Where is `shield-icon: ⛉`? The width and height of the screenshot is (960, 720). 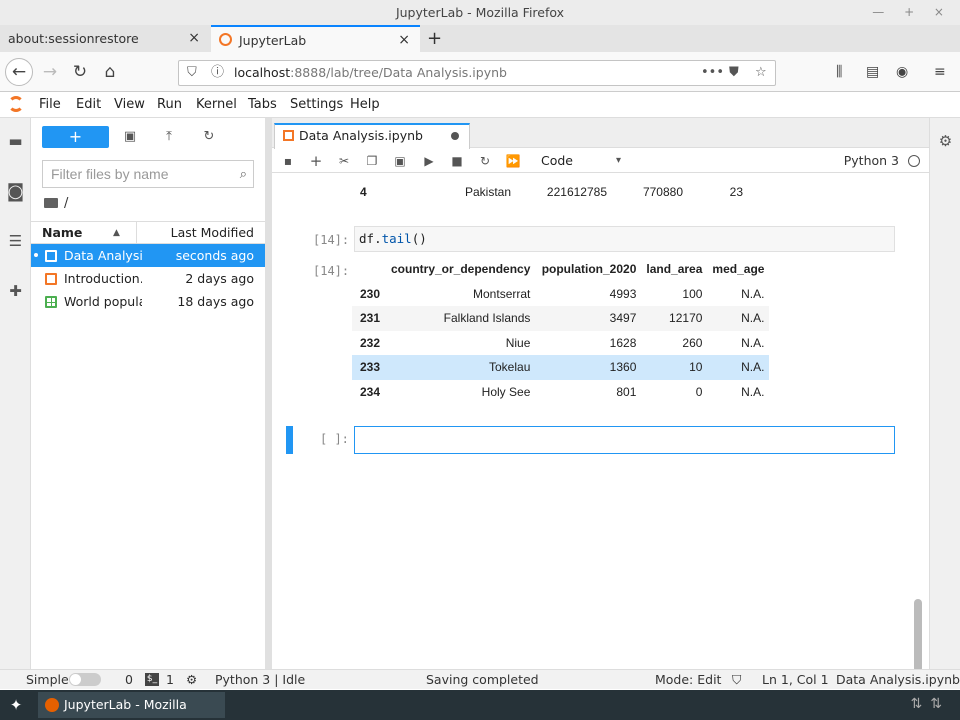 shield-icon: ⛉ is located at coordinates (192, 73).